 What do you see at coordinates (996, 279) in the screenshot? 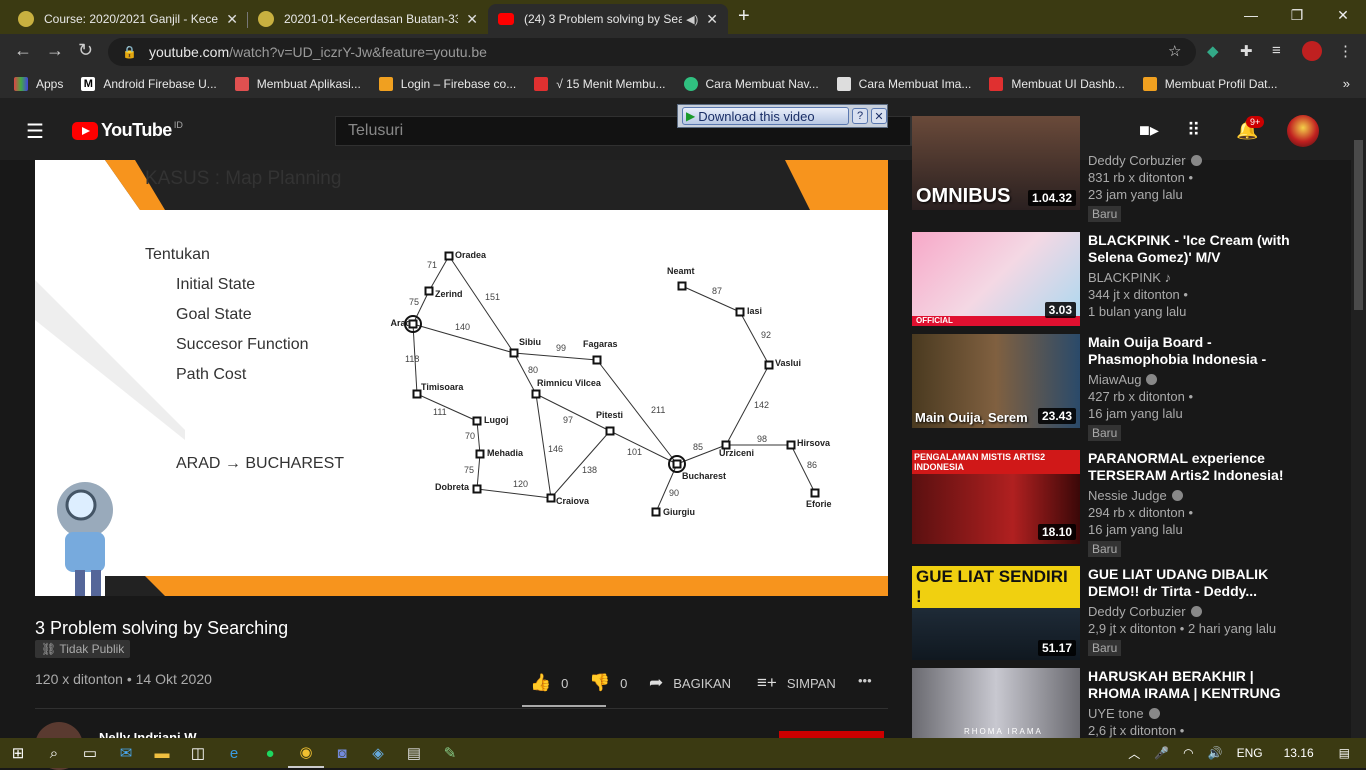
I see `video-thumbnail: OFFICIAL 3.03` at bounding box center [996, 279].